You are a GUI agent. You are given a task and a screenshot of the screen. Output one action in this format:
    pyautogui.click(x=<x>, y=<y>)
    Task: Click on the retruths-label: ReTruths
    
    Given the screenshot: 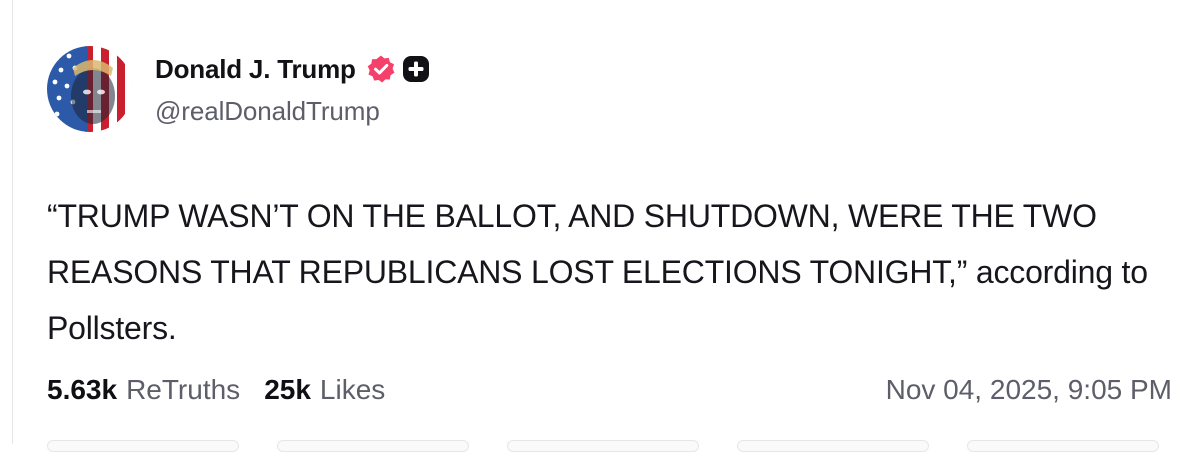 What is the action you would take?
    pyautogui.click(x=183, y=389)
    